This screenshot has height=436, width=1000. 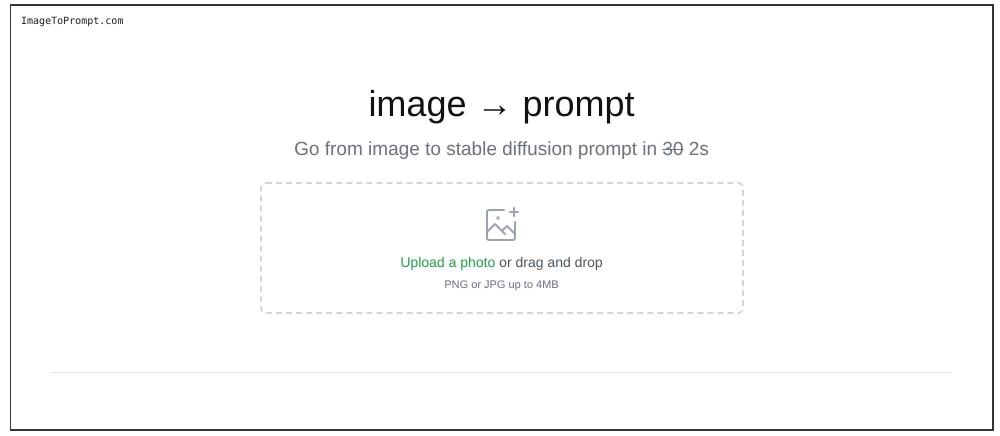 I want to click on file-type-hint: PNG or JPG up to 4MB, so click(x=501, y=285).